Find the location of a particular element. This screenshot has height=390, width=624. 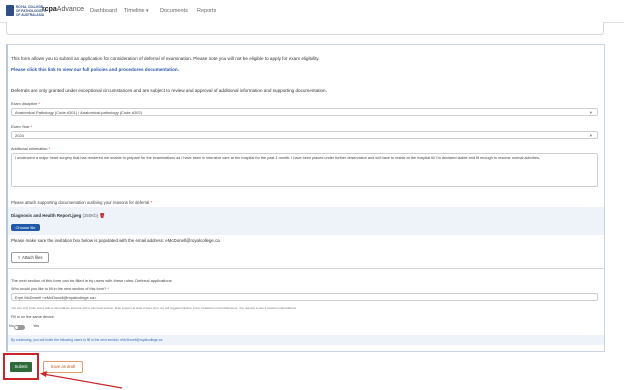

annotation-arrow is located at coordinates (81, 380).